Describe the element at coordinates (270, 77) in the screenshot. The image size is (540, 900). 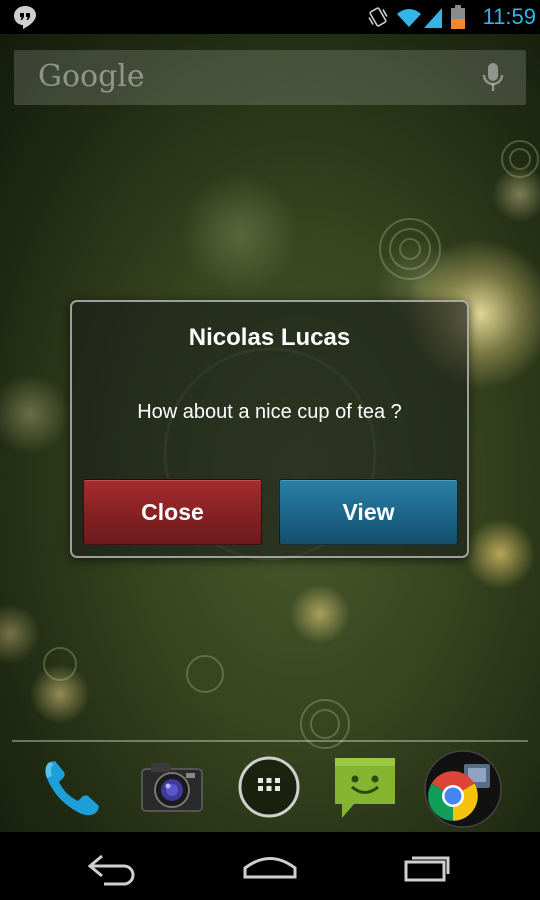
I see `google-search-bar: Google` at that location.